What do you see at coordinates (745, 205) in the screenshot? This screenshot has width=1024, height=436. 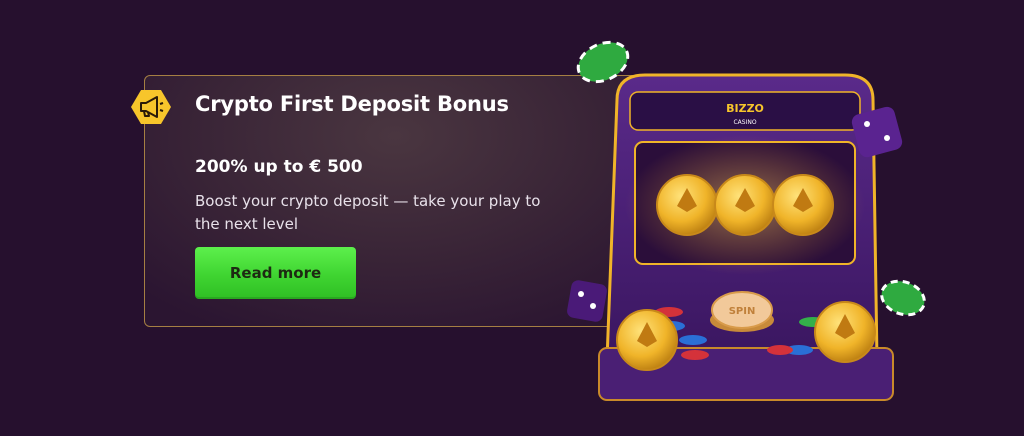 I see `reel-coins` at bounding box center [745, 205].